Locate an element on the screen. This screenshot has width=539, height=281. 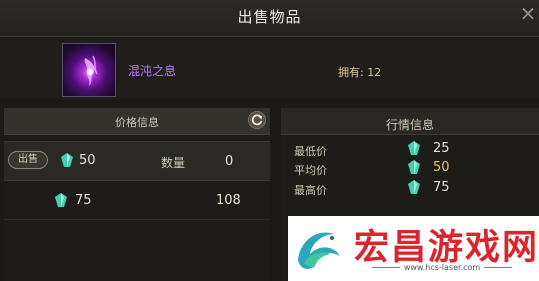
close-icon: × is located at coordinates (528, 13).